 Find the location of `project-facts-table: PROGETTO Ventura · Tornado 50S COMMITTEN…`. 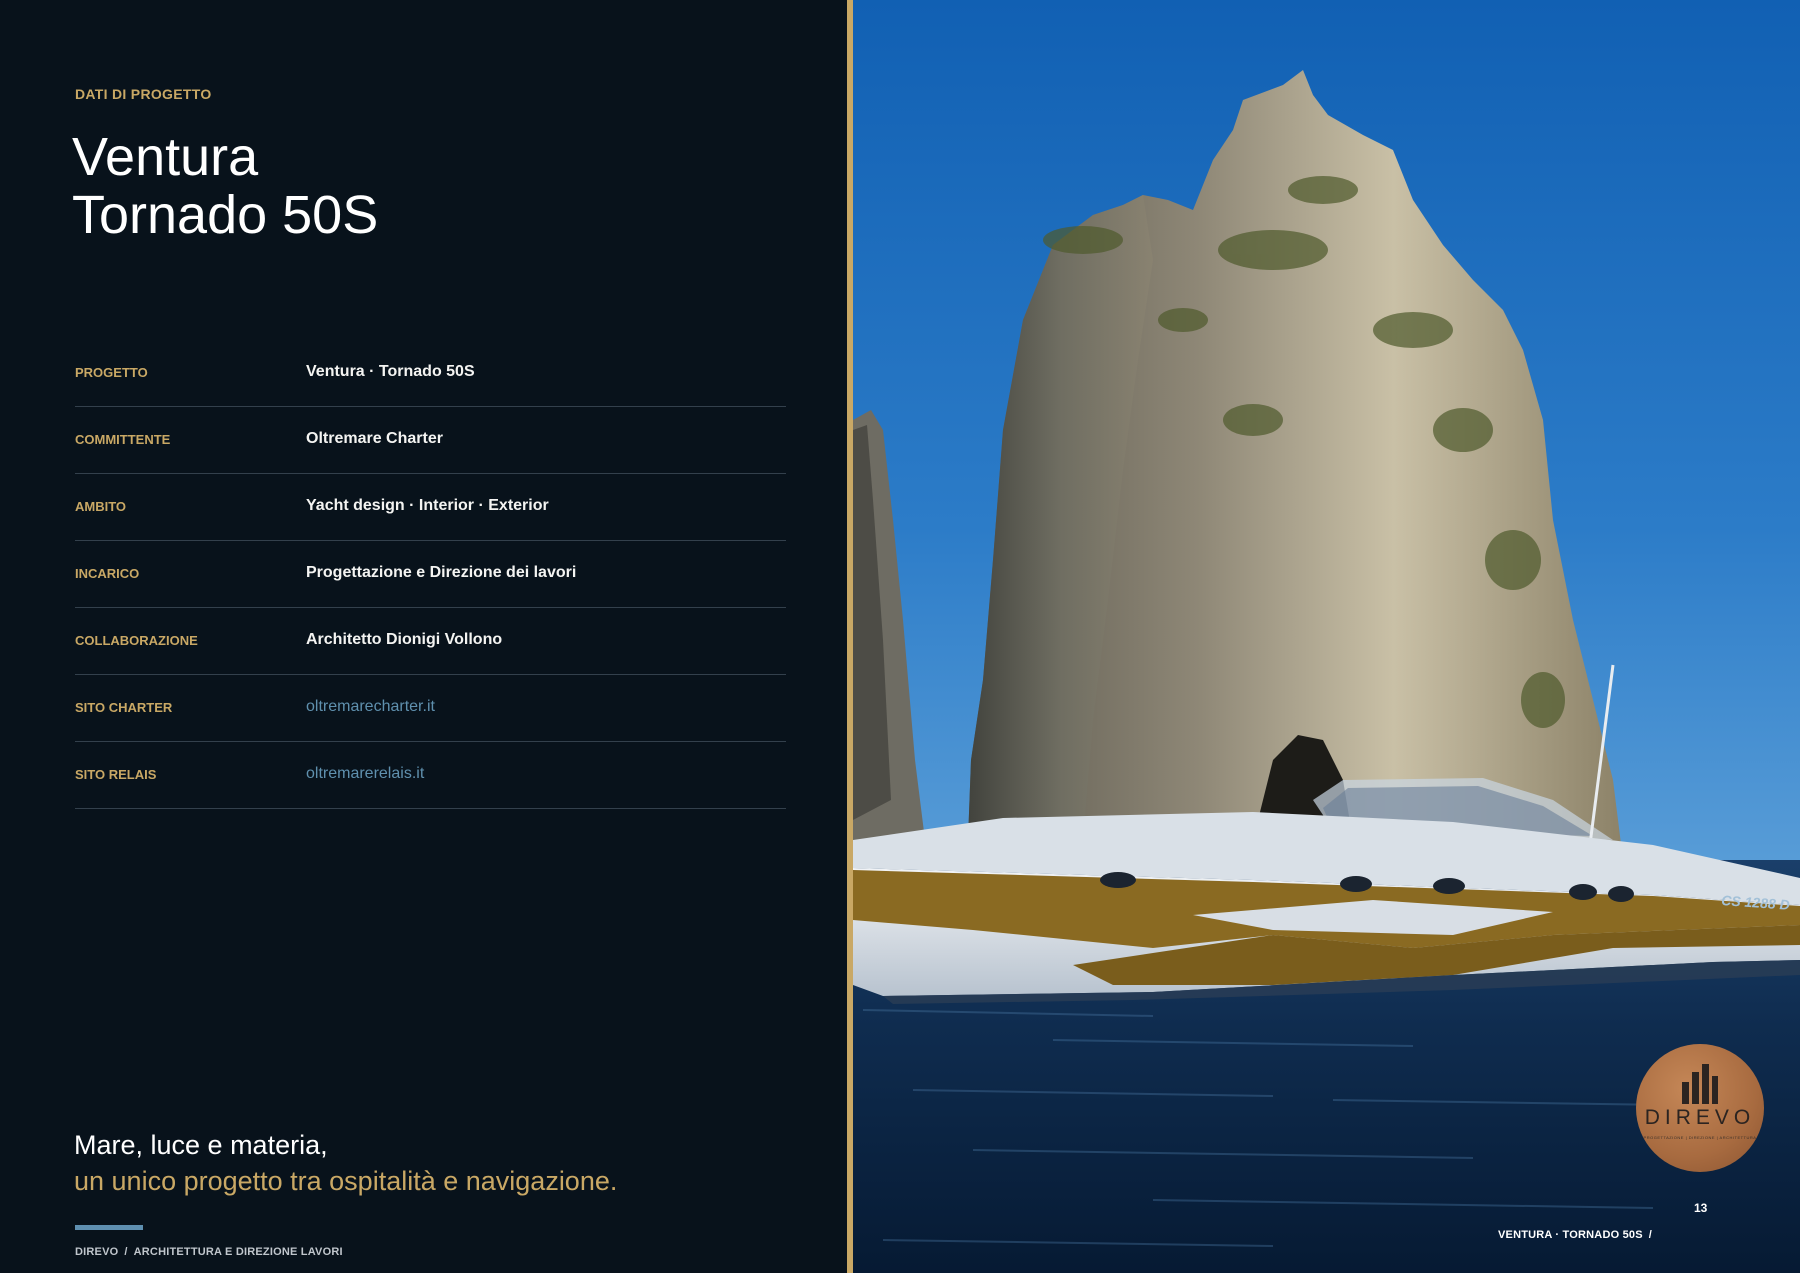

project-facts-table: PROGETTO Ventura · Tornado 50S COMMITTEN… is located at coordinates (430, 575).